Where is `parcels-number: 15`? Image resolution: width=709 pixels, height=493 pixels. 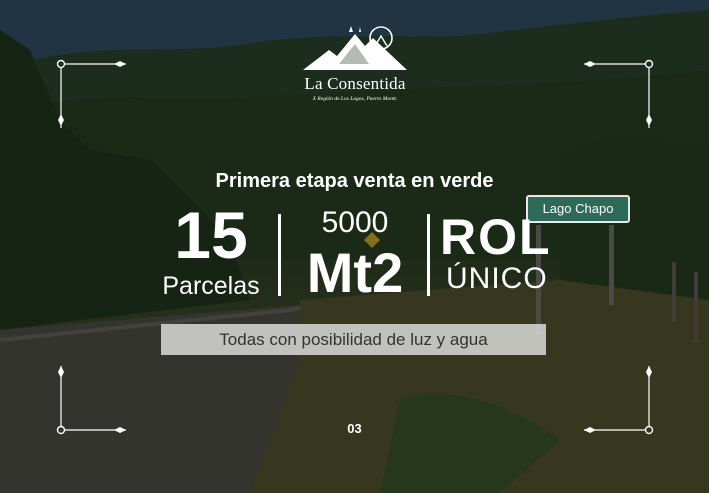
parcels-number: 15 is located at coordinates (211, 235).